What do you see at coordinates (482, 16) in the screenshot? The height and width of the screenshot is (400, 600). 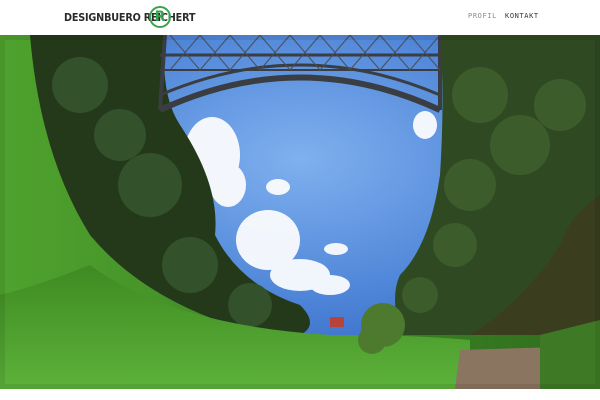 I see `nav-item-profil: PROFIL` at bounding box center [482, 16].